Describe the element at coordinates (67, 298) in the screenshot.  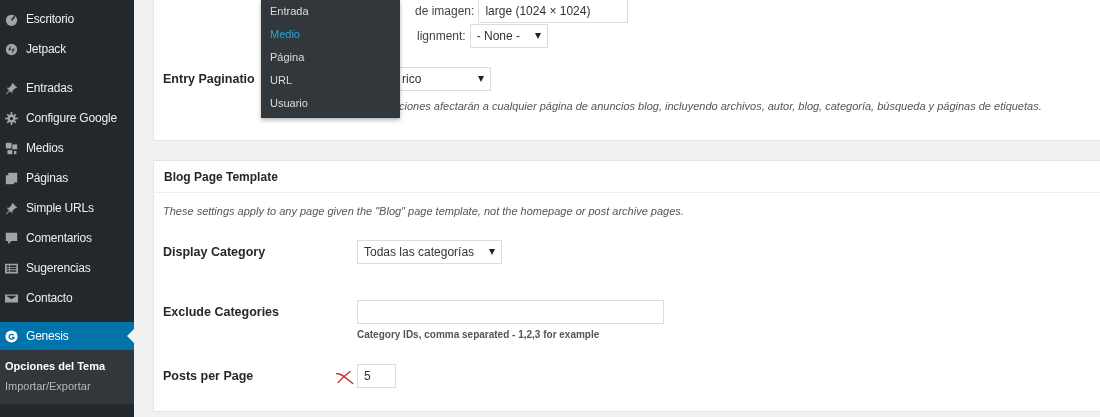
I see `sidebar-item: Contacto` at that location.